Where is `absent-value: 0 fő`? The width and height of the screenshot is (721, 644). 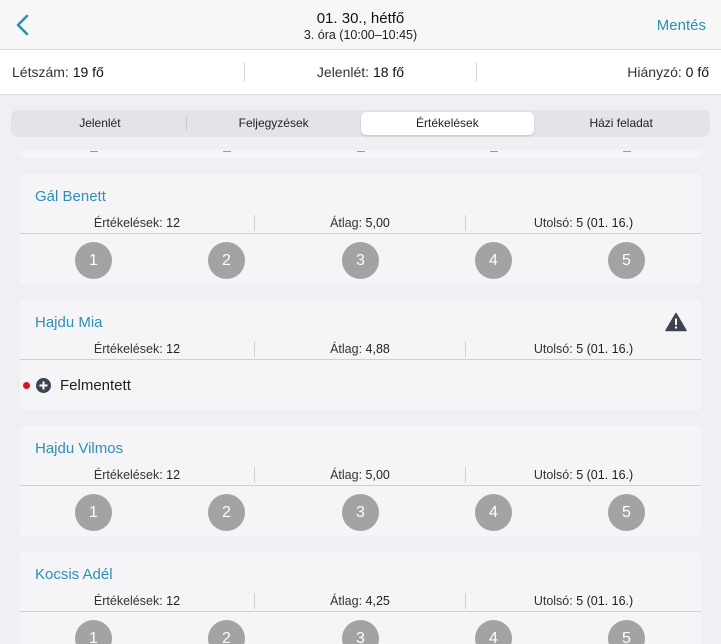
absent-value: 0 fő is located at coordinates (697, 72).